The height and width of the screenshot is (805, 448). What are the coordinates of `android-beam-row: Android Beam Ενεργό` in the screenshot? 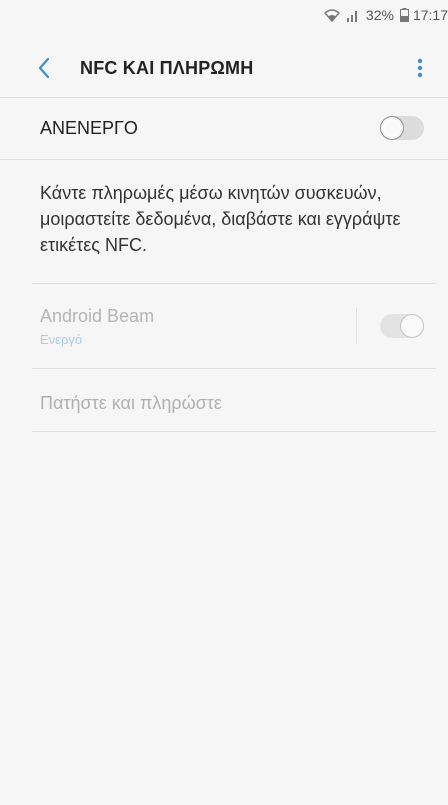 It's located at (224, 326).